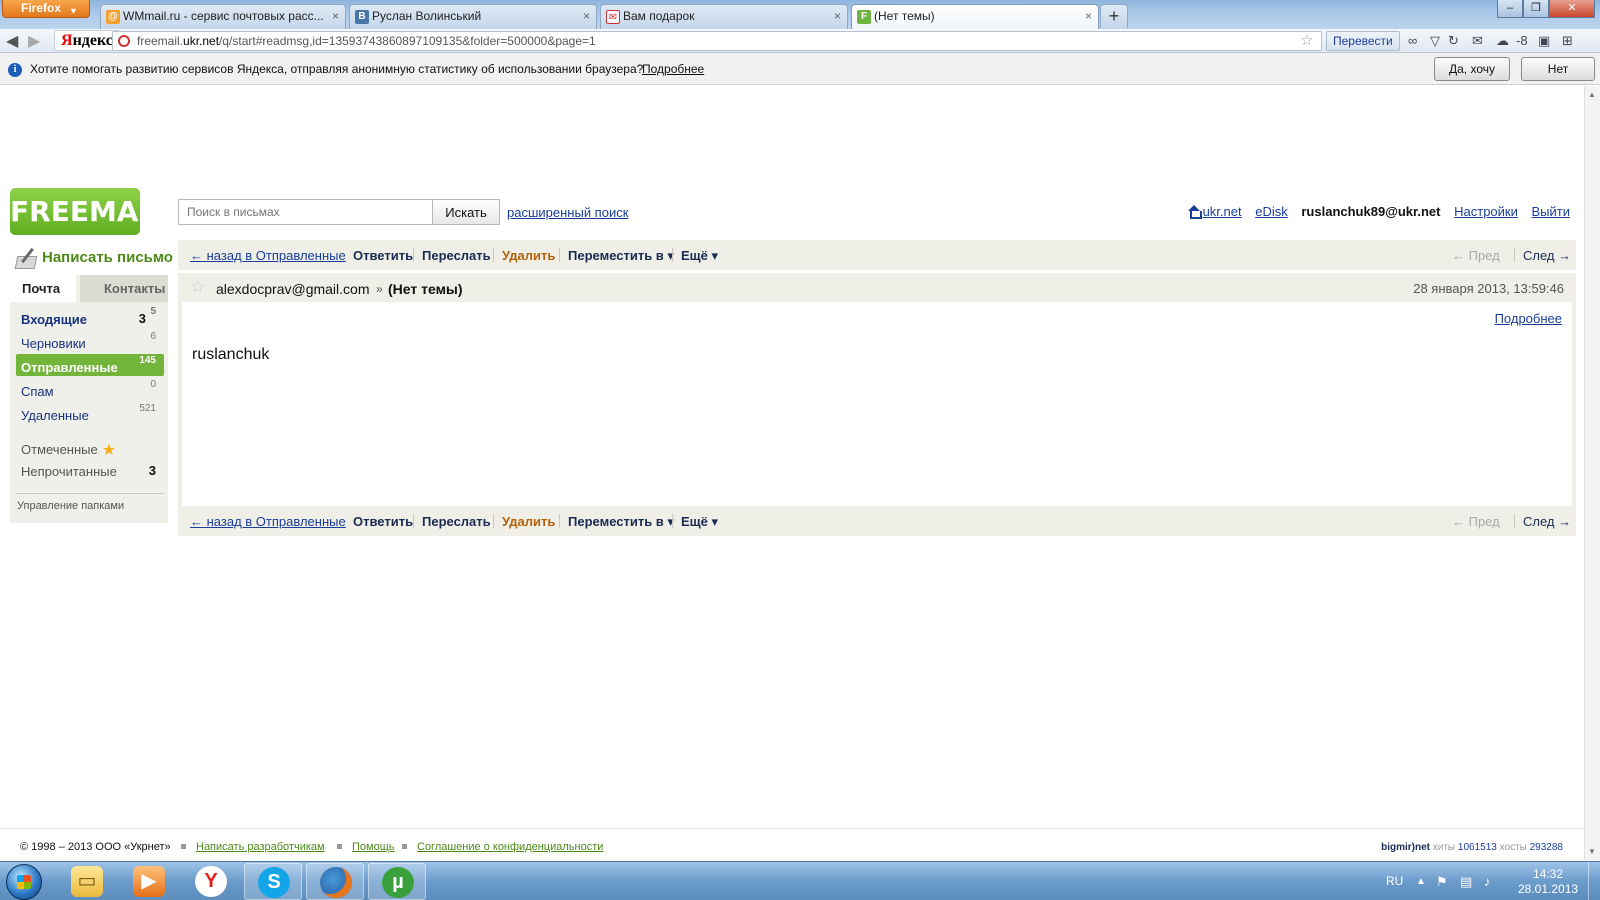 The width and height of the screenshot is (1600, 900). I want to click on dropdown-icon: ▽, so click(1435, 41).